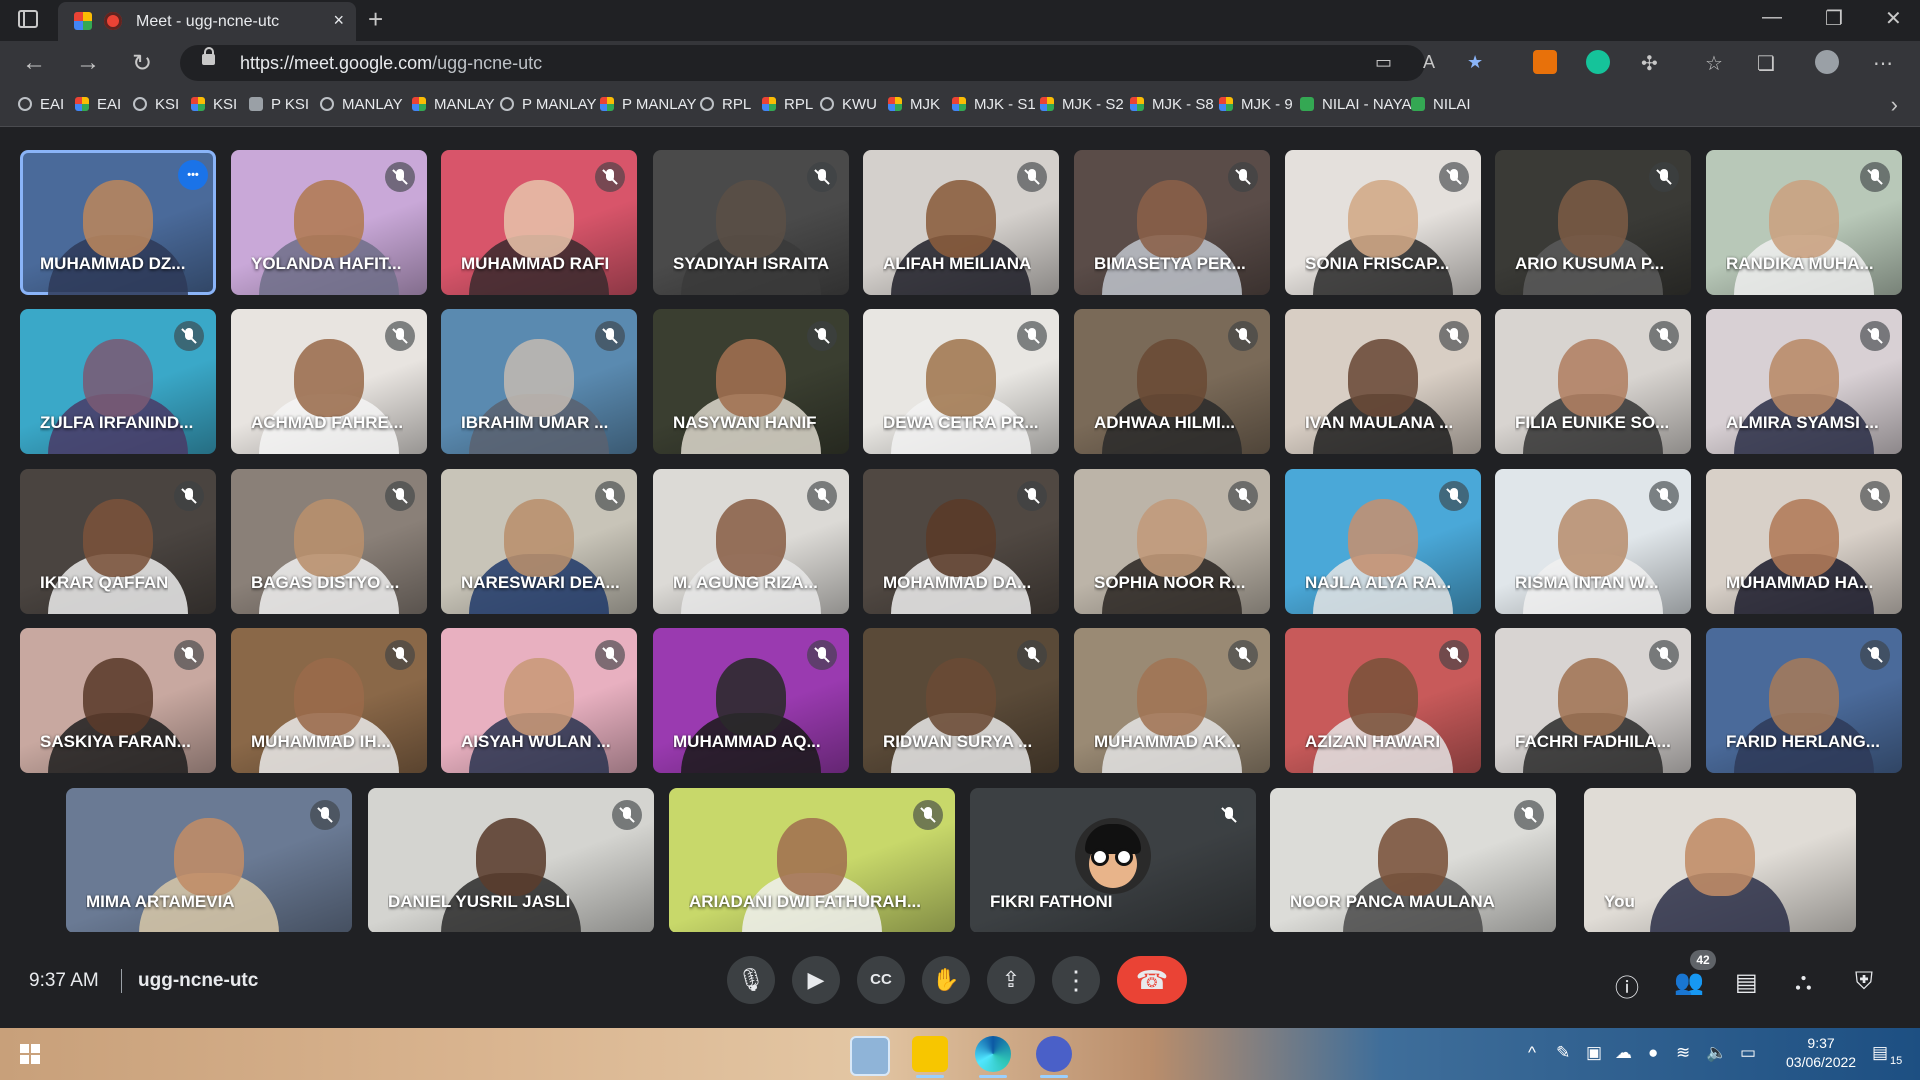 The height and width of the screenshot is (1080, 1920). What do you see at coordinates (1834, 18) in the screenshot?
I see `restore-icon: ❐` at bounding box center [1834, 18].